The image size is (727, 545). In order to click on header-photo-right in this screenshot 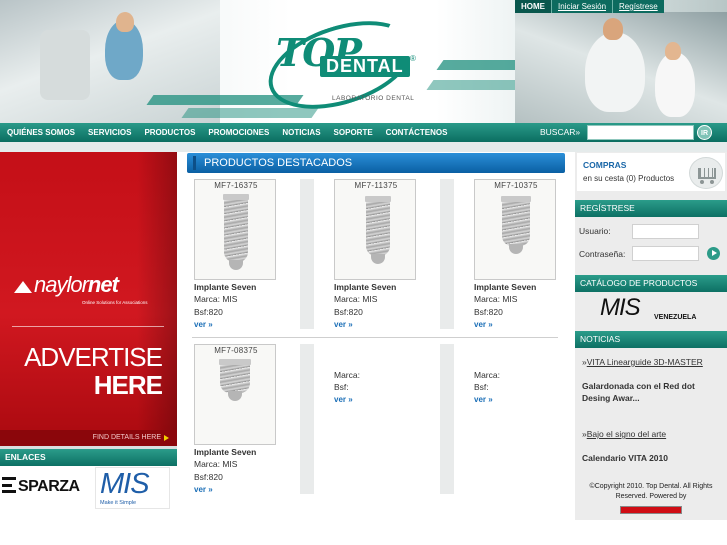, I will do `click(621, 67)`.